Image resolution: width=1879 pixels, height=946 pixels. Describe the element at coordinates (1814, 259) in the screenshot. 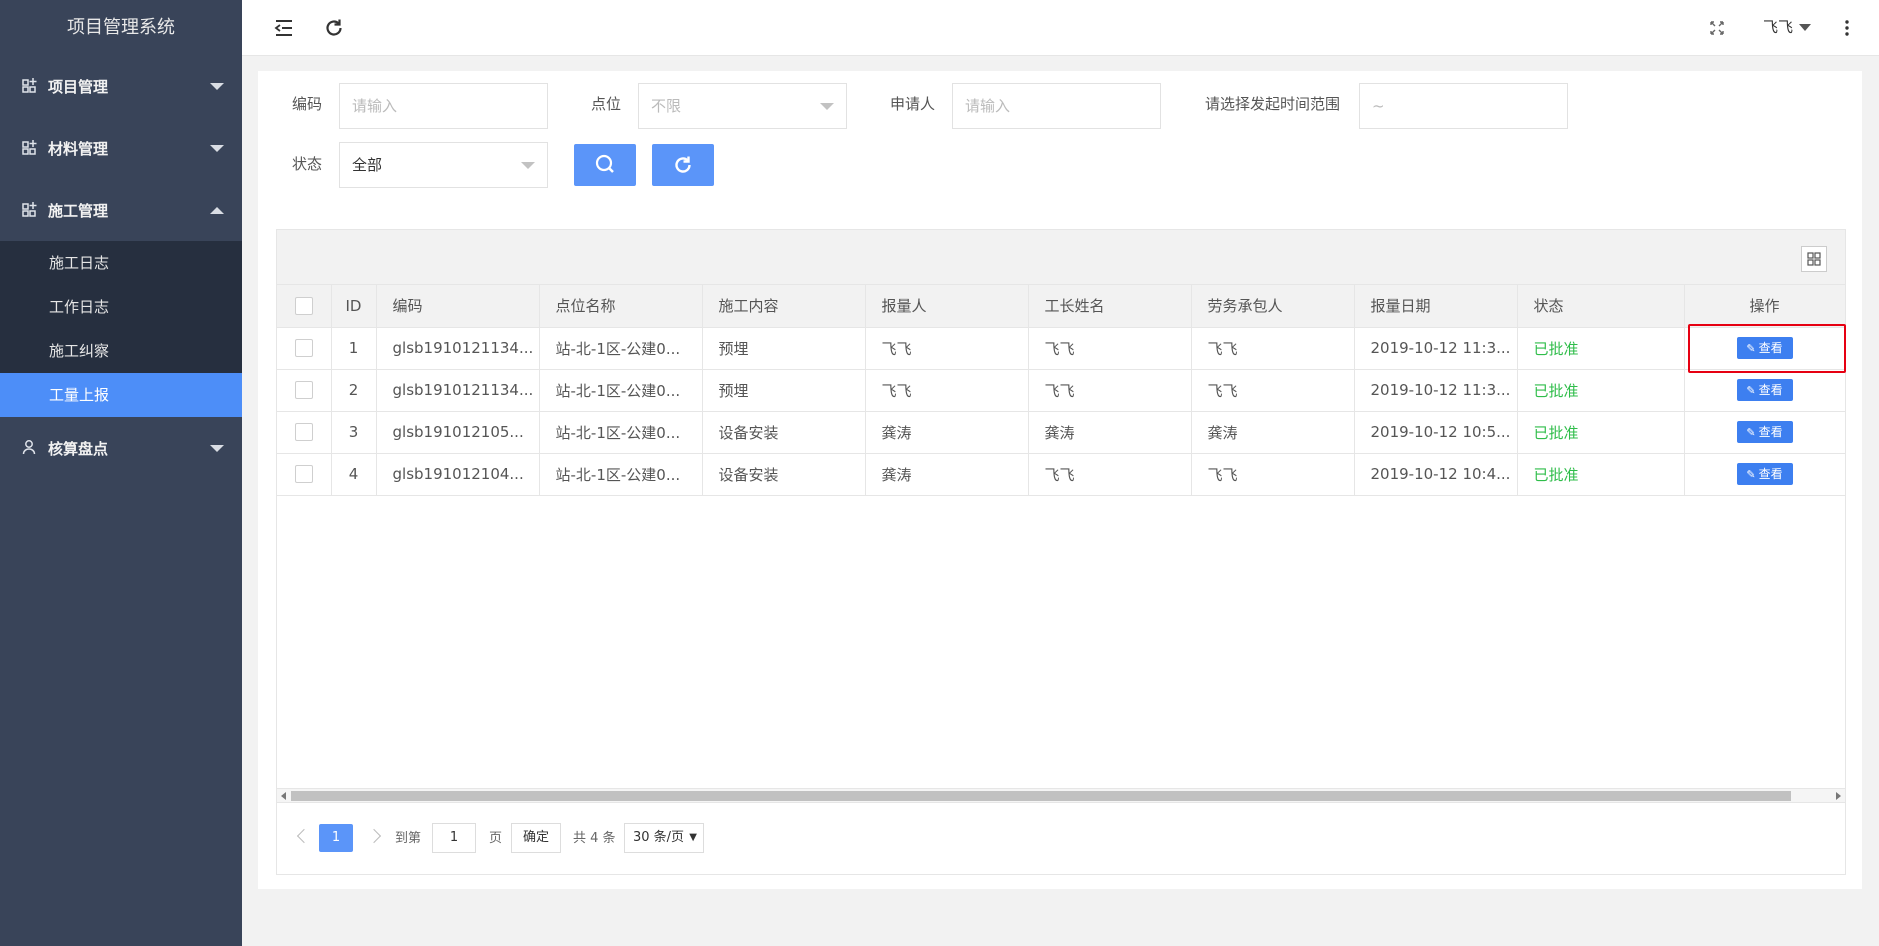

I see `columns-filter-icon` at that location.